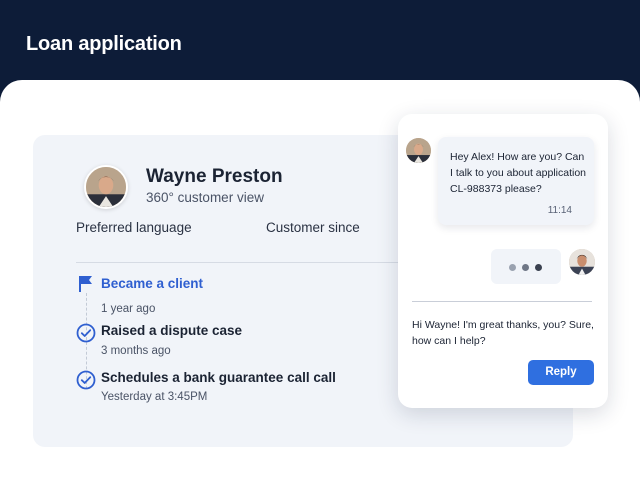 This screenshot has height=480, width=640. What do you see at coordinates (502, 301) in the screenshot?
I see `chat-divider` at bounding box center [502, 301].